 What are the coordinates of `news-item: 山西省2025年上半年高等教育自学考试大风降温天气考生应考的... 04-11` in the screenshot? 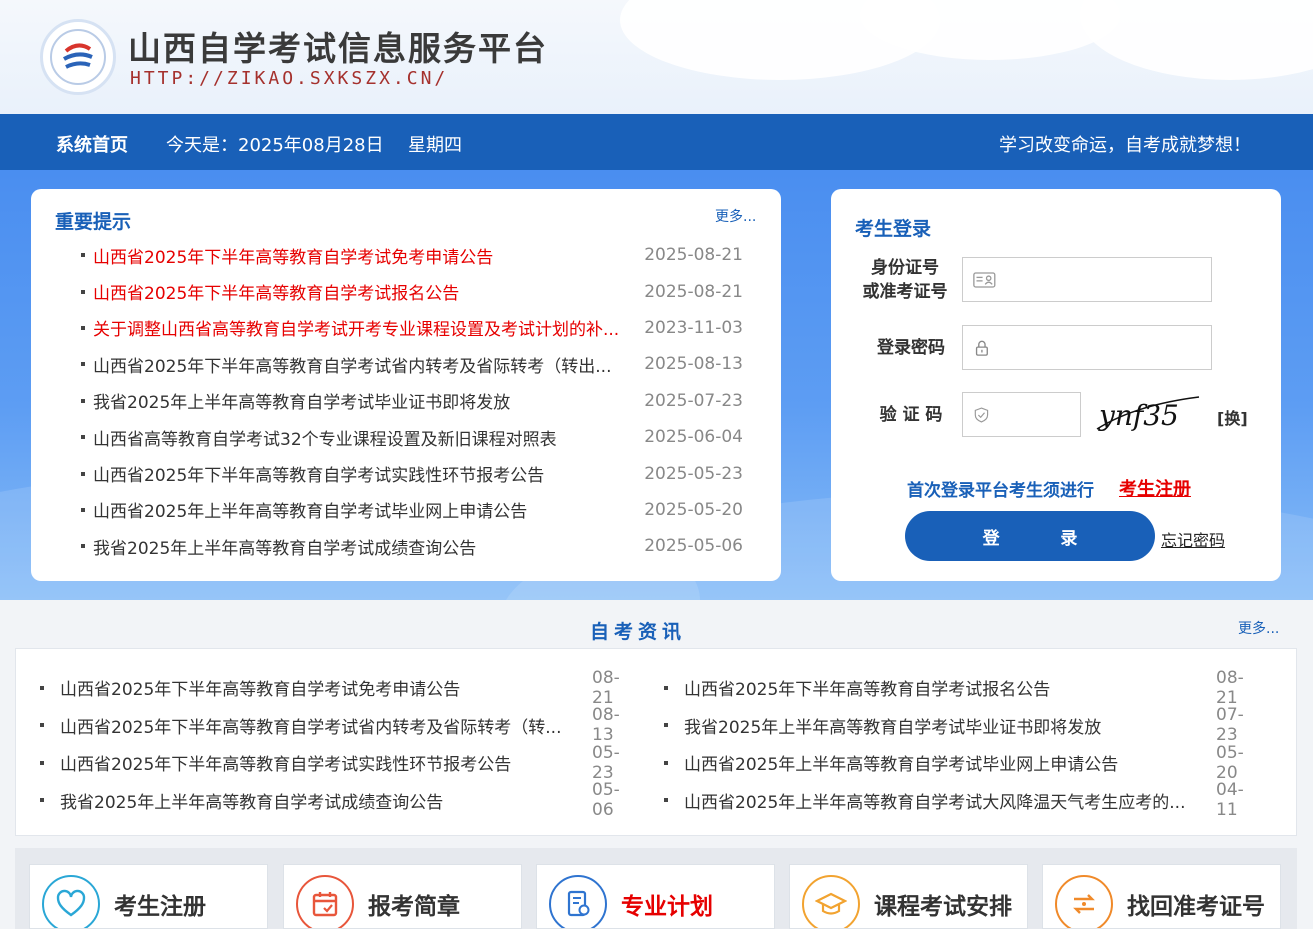 It's located at (954, 800).